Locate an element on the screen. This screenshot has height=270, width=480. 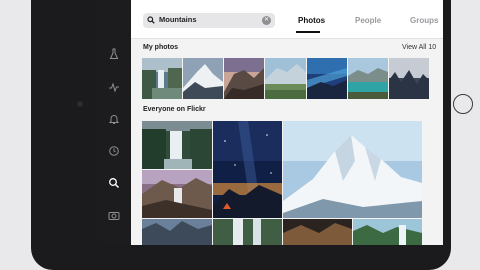
search-header: Mountains ✕ Photos People Groups is located at coordinates (287, 19).